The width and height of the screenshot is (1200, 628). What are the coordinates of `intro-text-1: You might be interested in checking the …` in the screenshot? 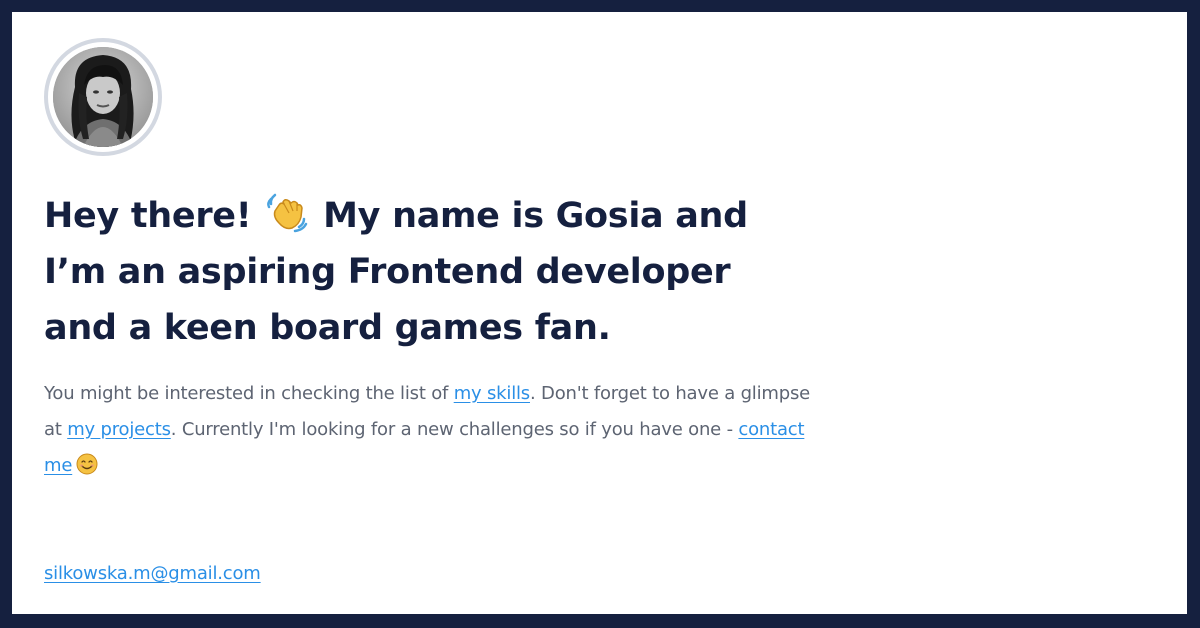 It's located at (249, 393).